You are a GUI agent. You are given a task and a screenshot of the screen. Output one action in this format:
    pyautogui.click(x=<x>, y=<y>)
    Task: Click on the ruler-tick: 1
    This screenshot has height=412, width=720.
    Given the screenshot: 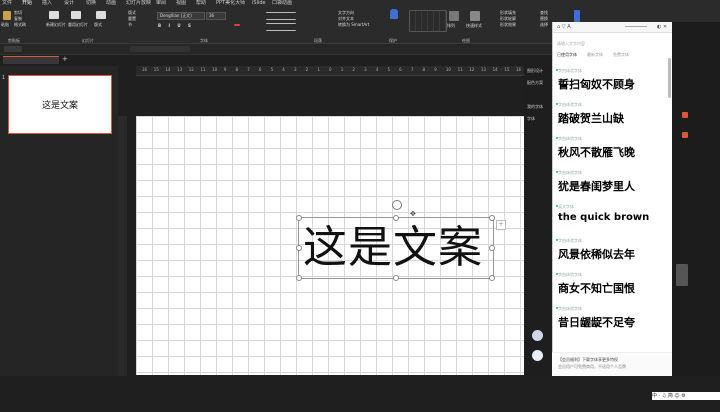 What is the action you would take?
    pyautogui.click(x=342, y=69)
    